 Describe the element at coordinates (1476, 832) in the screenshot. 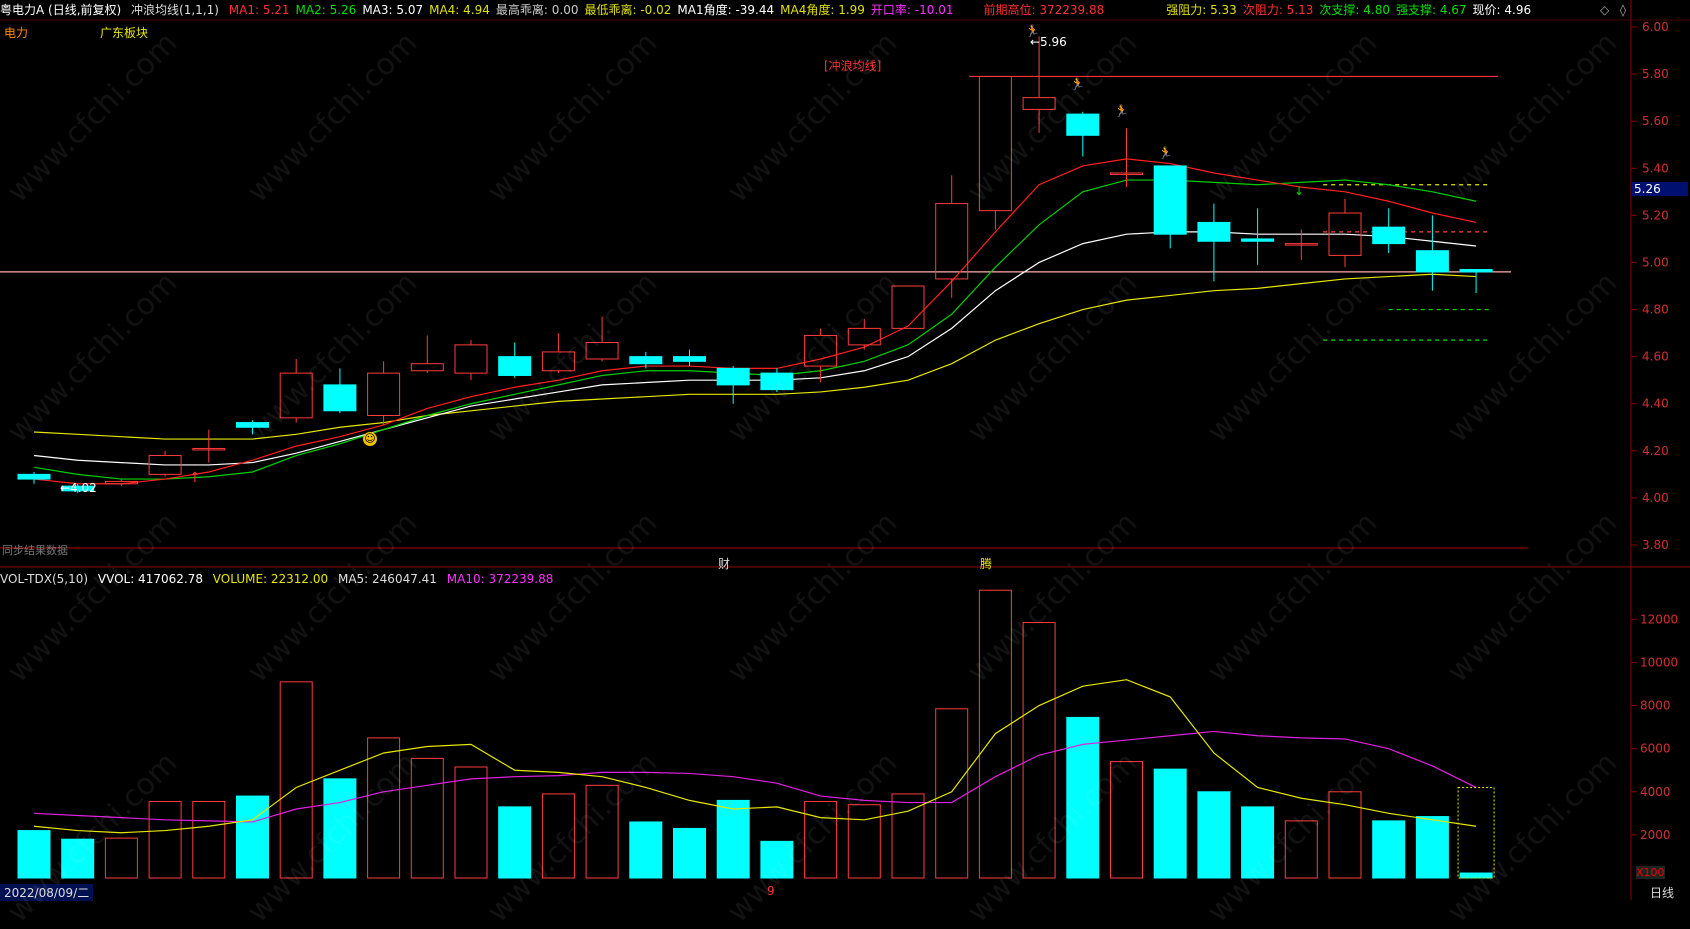

I see `current-volume-box` at that location.